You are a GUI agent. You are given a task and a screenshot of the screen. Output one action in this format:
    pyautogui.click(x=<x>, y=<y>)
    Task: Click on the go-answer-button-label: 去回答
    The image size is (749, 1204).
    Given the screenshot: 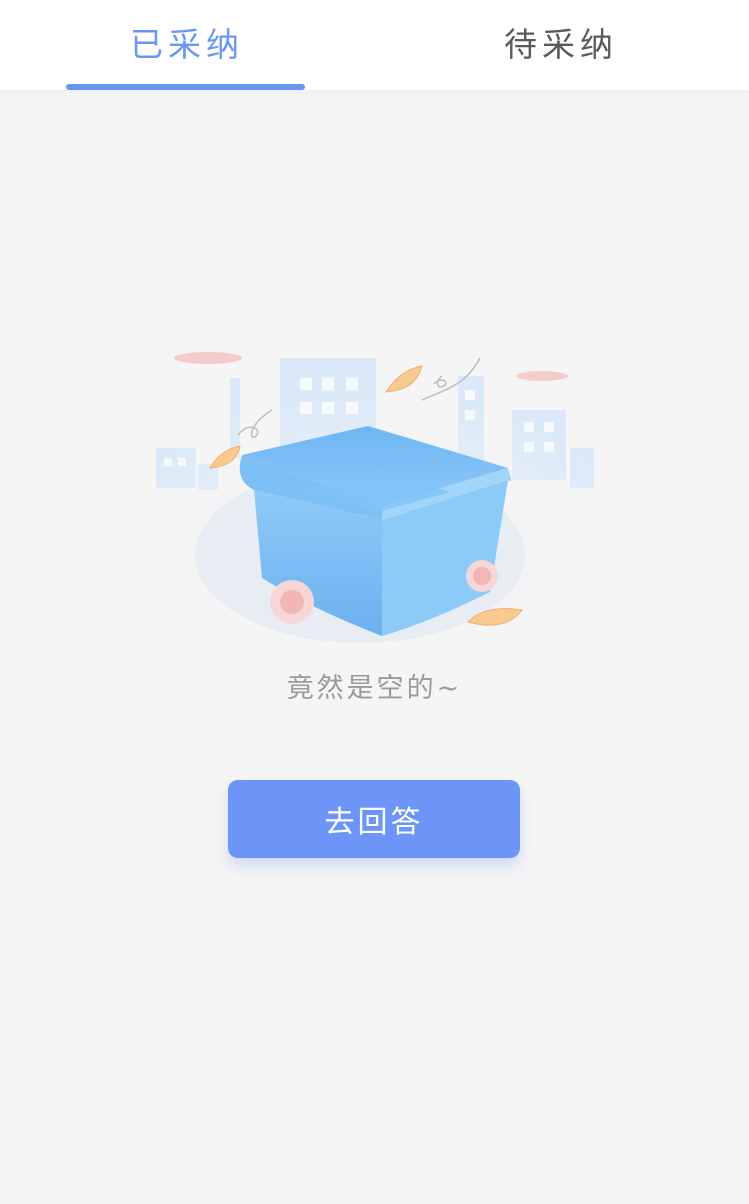 What is the action you would take?
    pyautogui.click(x=374, y=822)
    